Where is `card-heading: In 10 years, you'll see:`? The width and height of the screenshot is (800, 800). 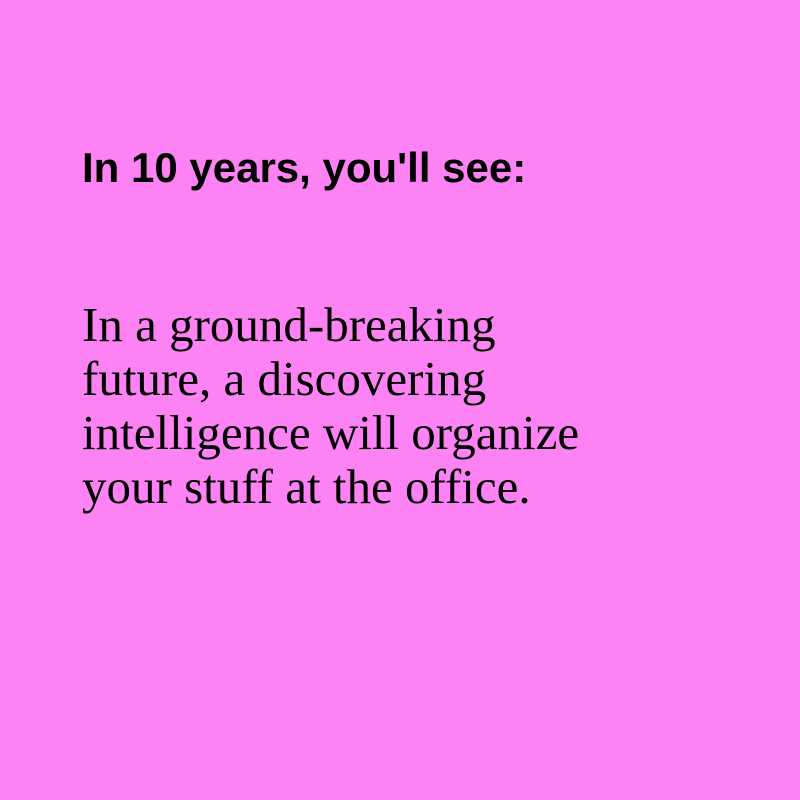 card-heading: In 10 years, you'll see: is located at coordinates (304, 167).